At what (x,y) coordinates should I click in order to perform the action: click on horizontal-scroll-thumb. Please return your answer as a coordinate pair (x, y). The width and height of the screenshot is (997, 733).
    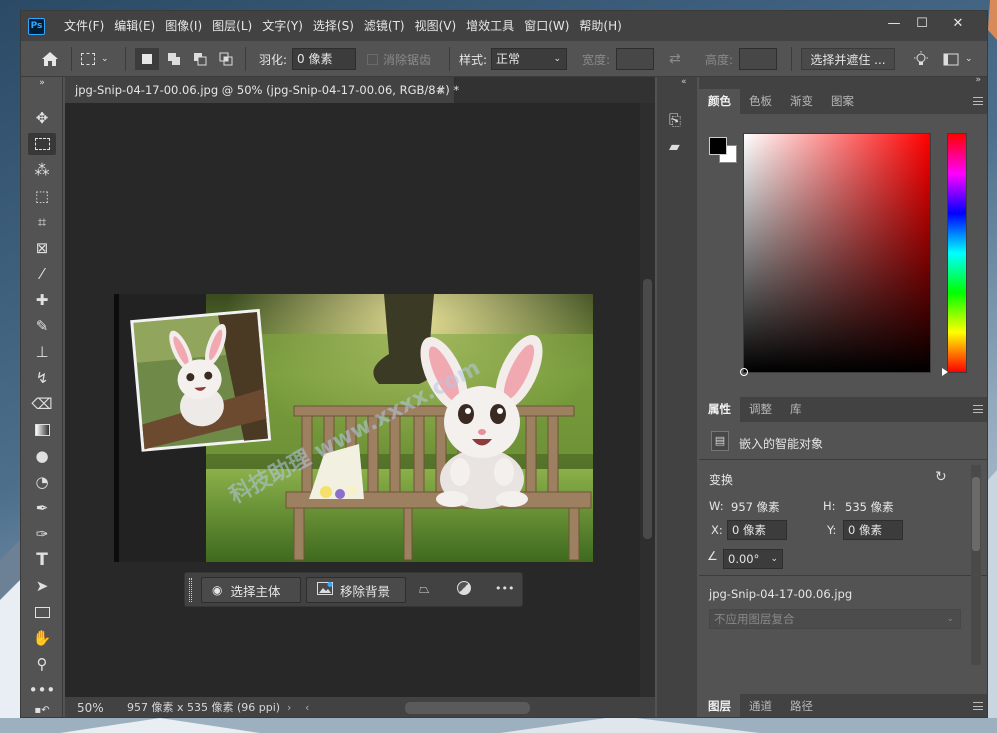
    Looking at the image, I should click on (467, 708).